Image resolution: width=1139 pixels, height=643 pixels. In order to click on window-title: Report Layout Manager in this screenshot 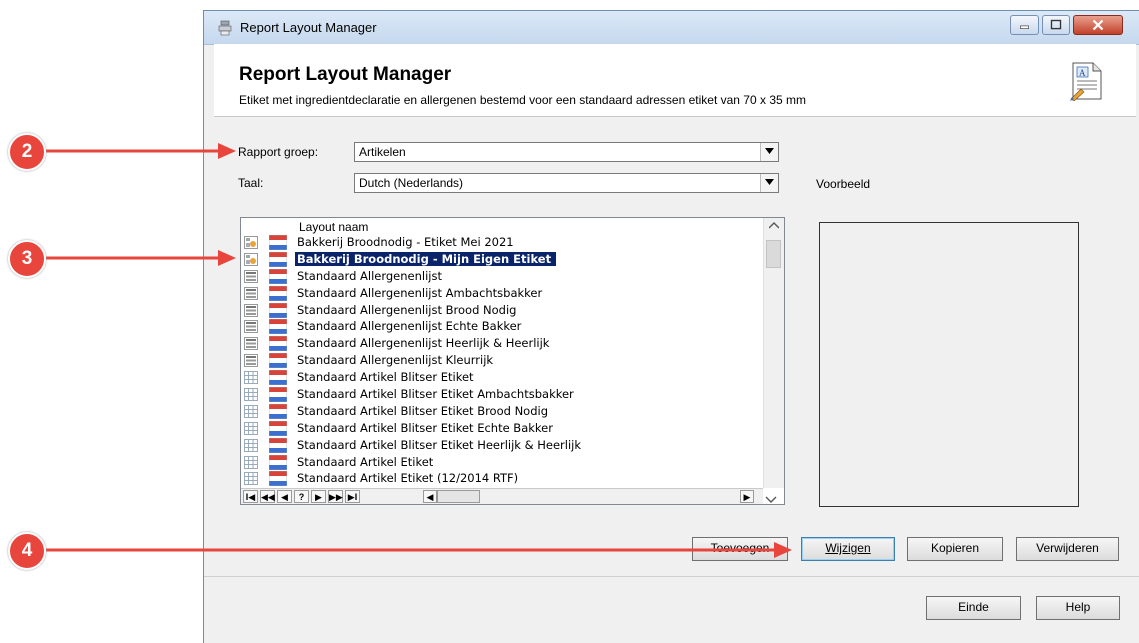, I will do `click(308, 27)`.